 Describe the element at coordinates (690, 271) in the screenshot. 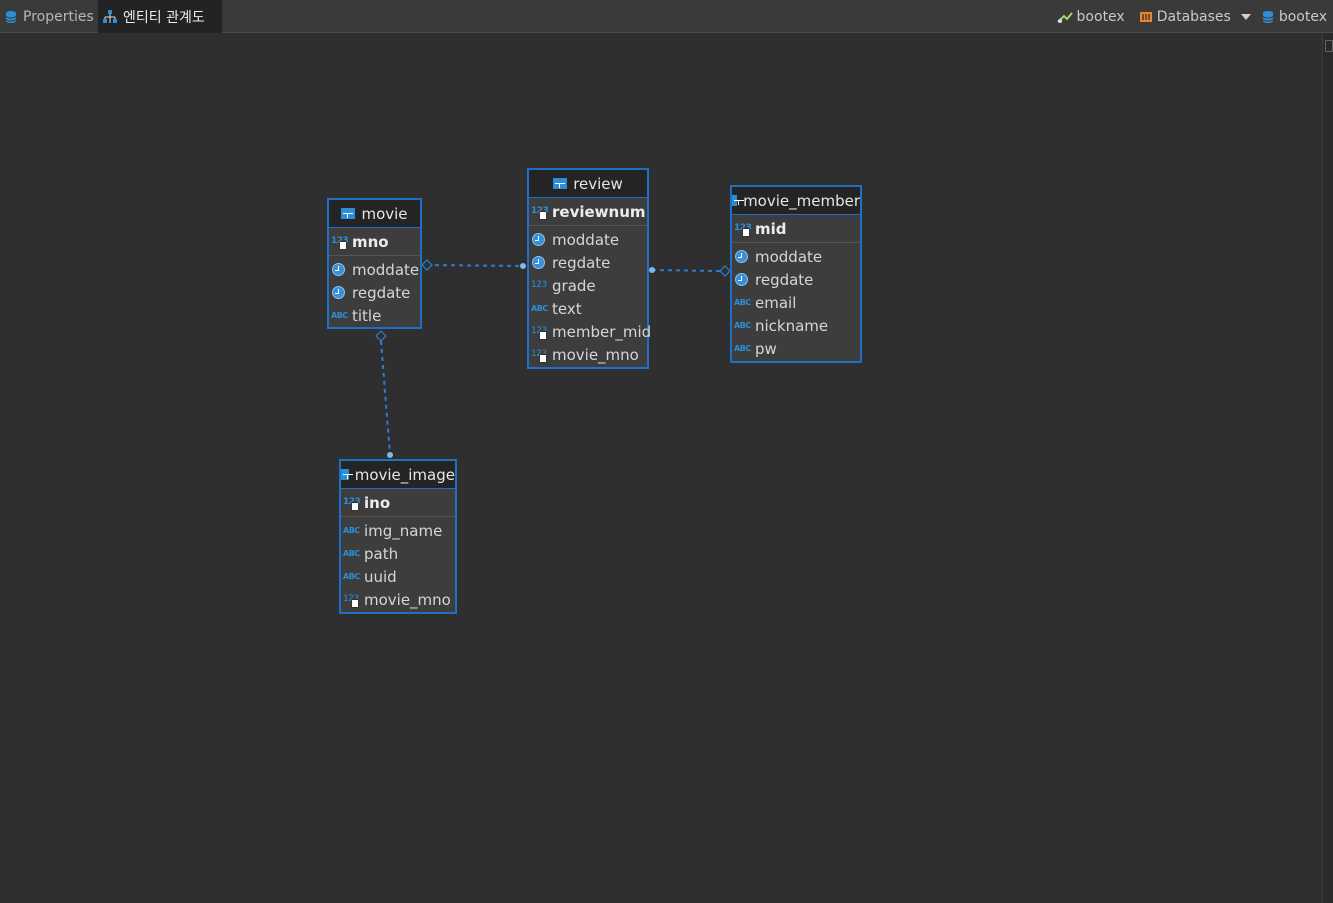

I see `relation-review-movie-member` at that location.